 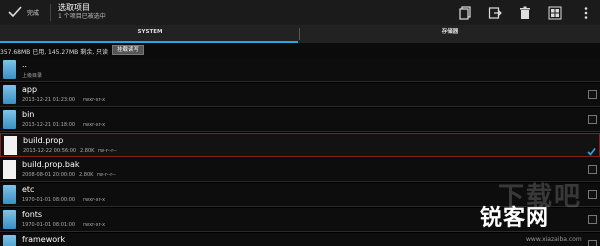 I want to click on copy-button, so click(x=465, y=13).